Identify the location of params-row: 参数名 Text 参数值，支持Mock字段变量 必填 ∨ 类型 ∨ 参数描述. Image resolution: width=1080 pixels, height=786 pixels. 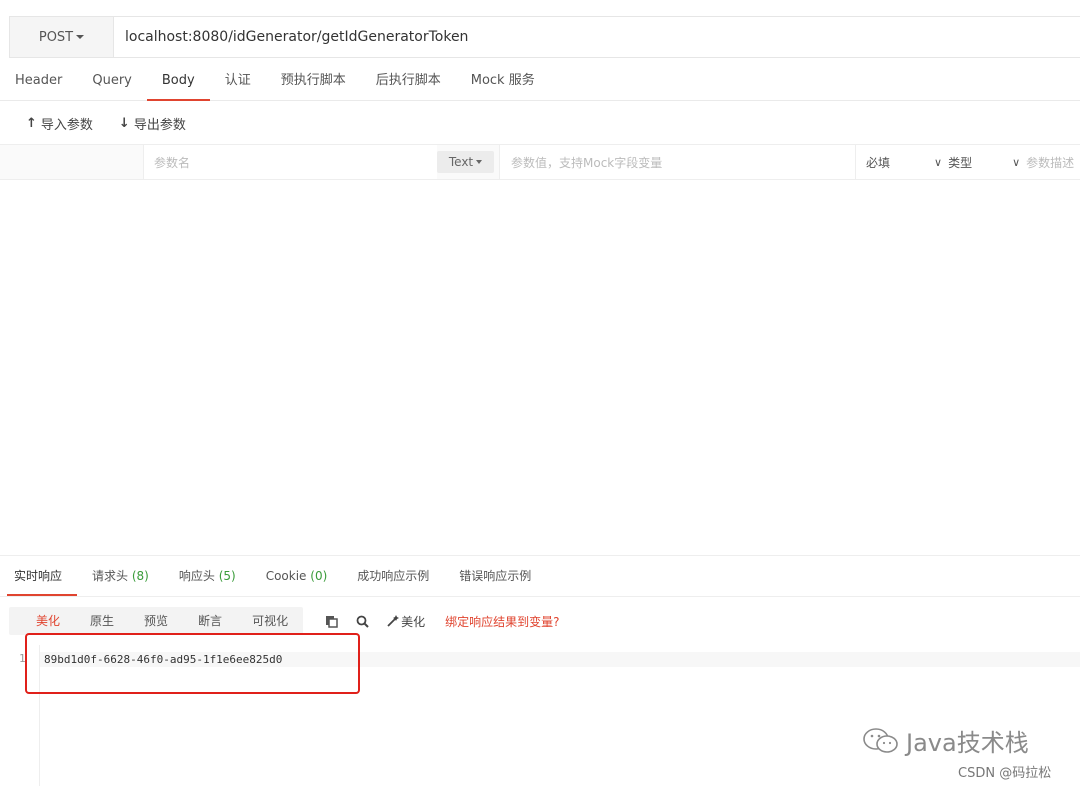
(540, 162).